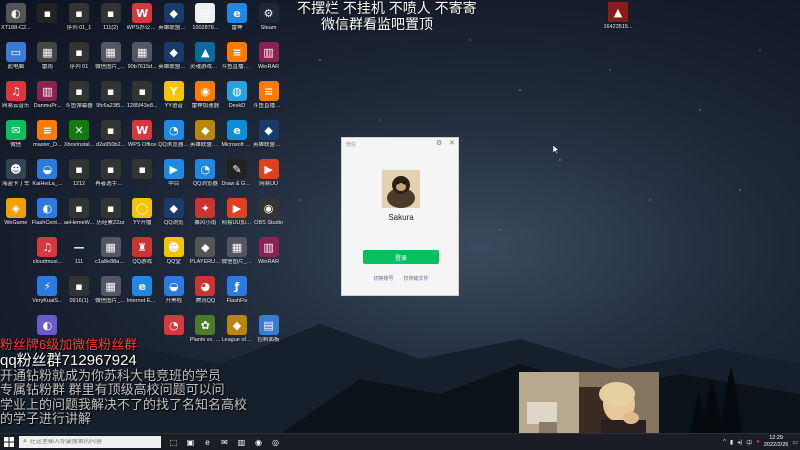 The image size is (800, 450). Describe the element at coordinates (452, 143) in the screenshot. I see `close-icon: ✕` at that location.